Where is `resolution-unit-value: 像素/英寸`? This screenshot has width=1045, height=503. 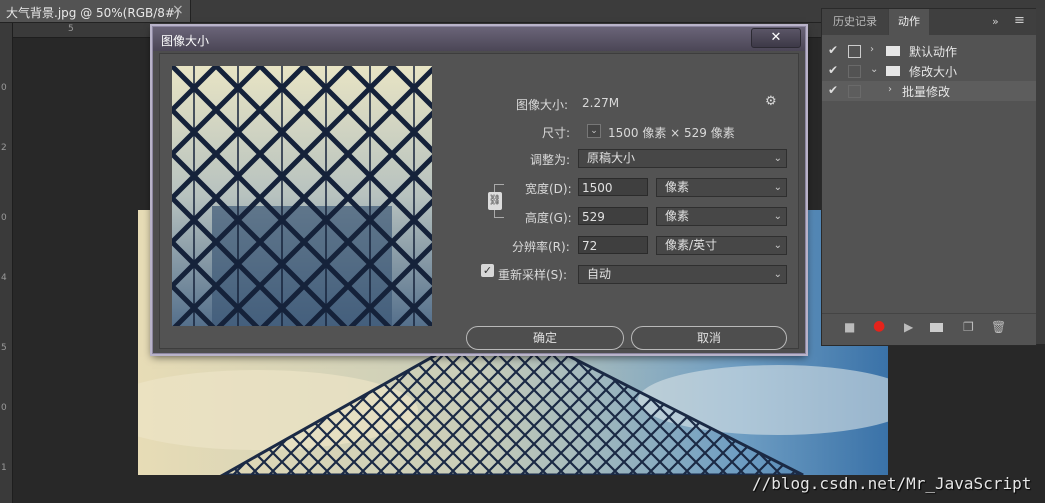
resolution-unit-value: 像素/英寸 is located at coordinates (691, 245).